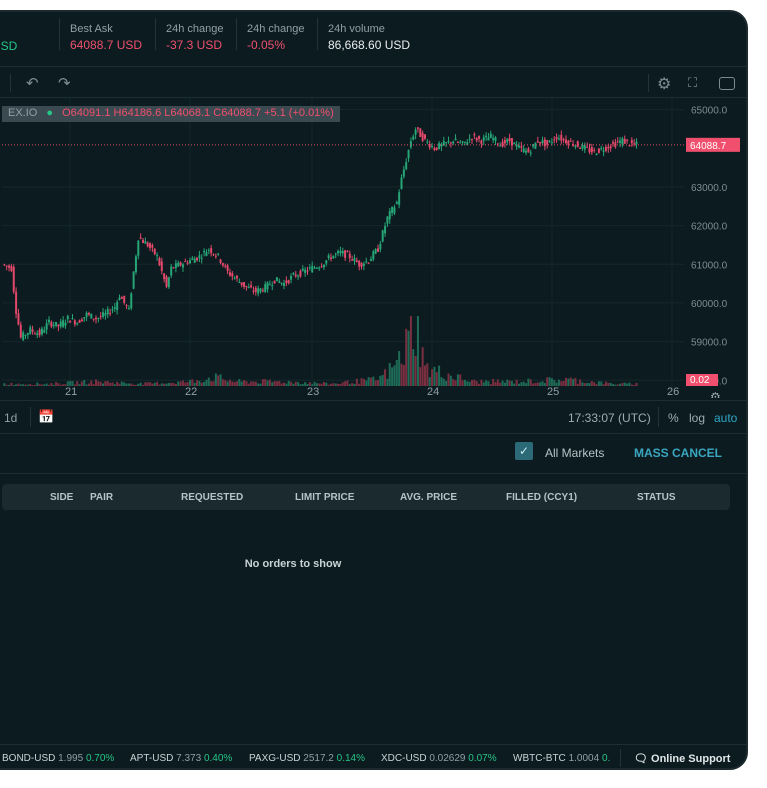  Describe the element at coordinates (23, 113) in the screenshot. I see `symbol-suffix: EX.IO` at that location.